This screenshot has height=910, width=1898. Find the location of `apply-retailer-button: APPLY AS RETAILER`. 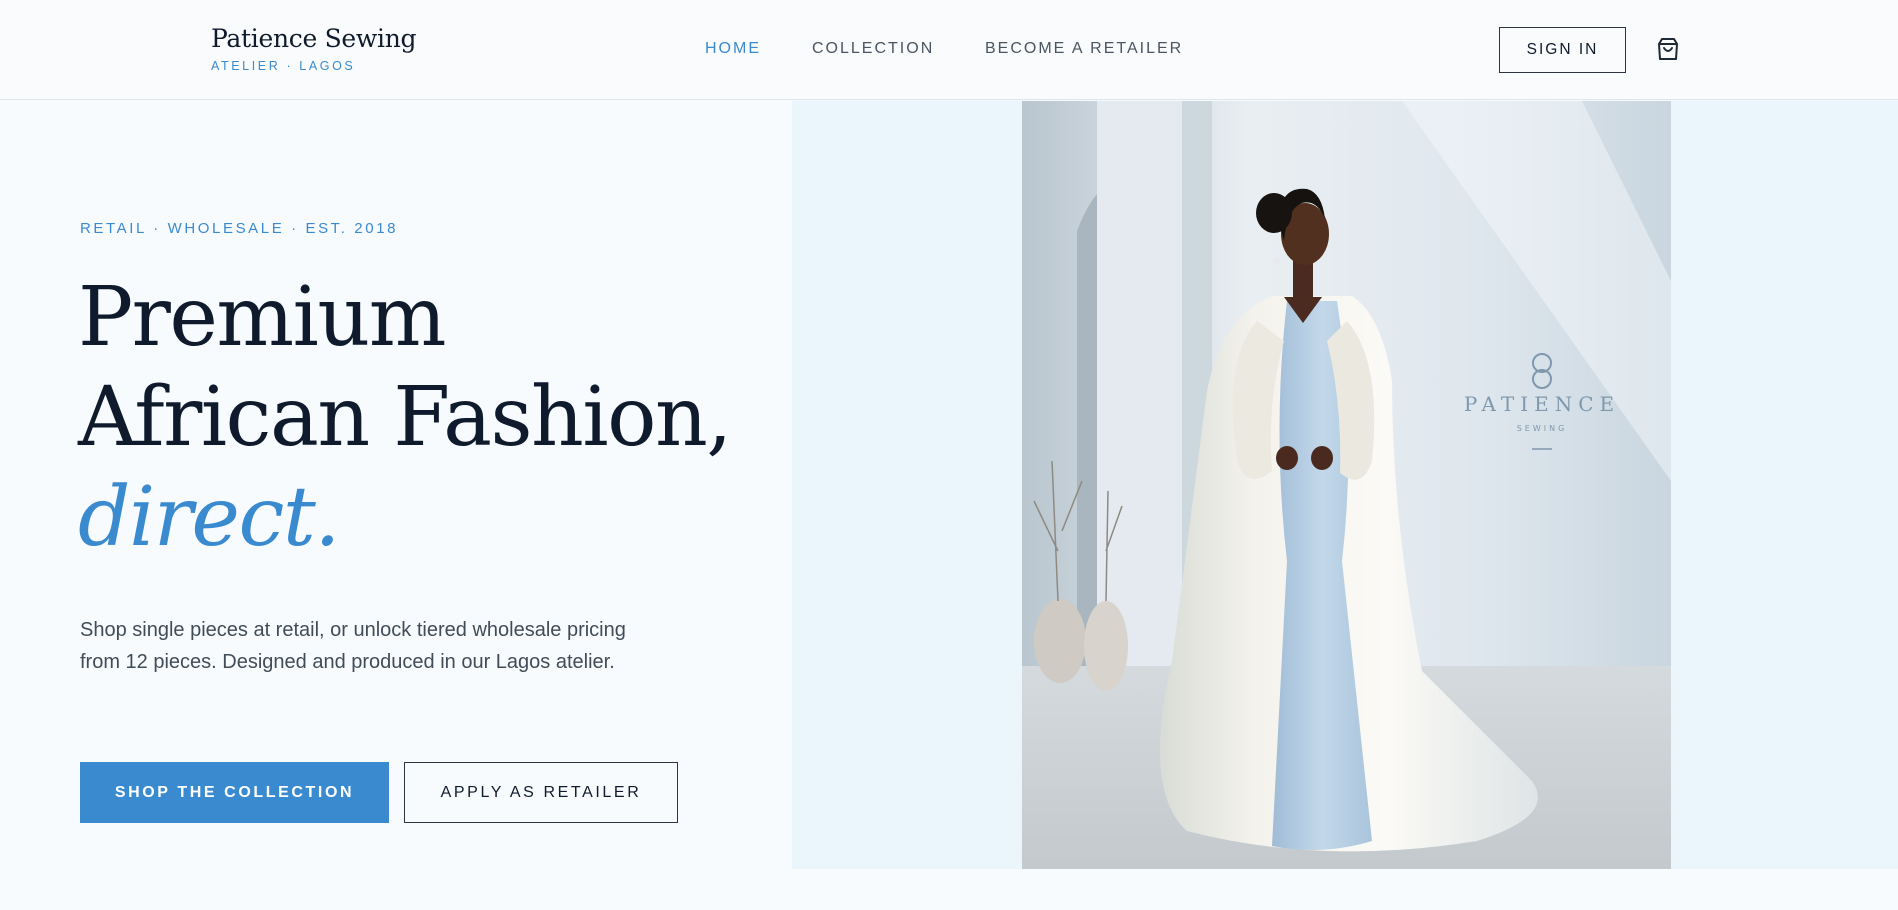

apply-retailer-button: APPLY AS RETAILER is located at coordinates (541, 792).